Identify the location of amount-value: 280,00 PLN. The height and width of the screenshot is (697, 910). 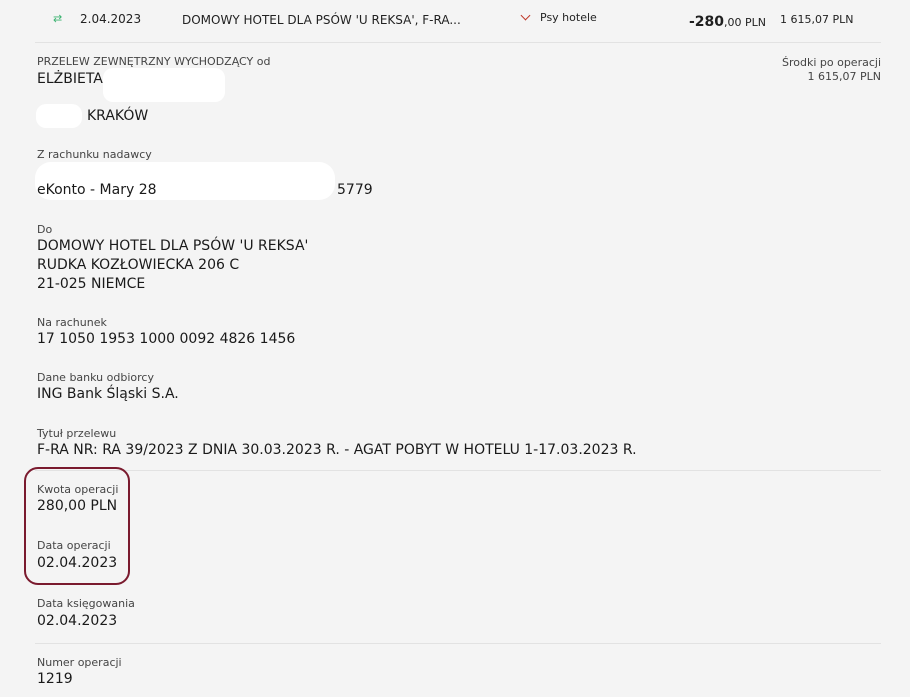
(77, 506).